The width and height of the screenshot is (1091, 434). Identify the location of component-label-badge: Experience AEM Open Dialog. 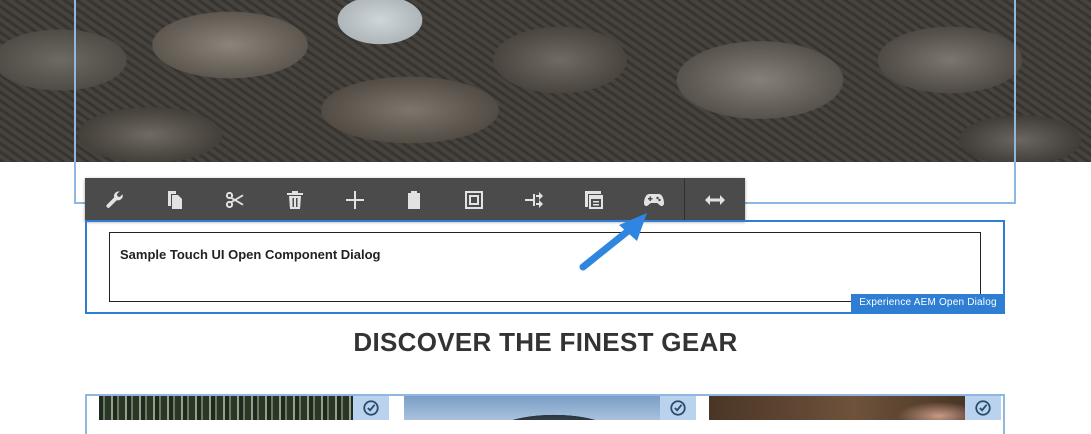
(928, 303).